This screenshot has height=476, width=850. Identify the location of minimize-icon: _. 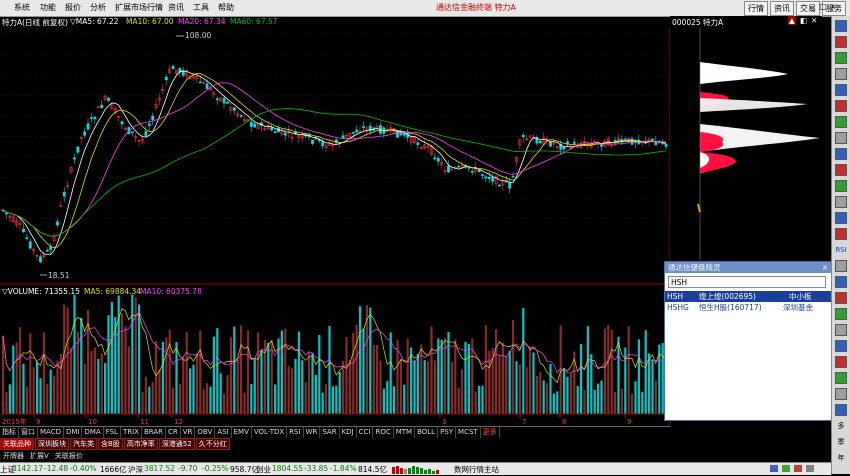
(813, 6).